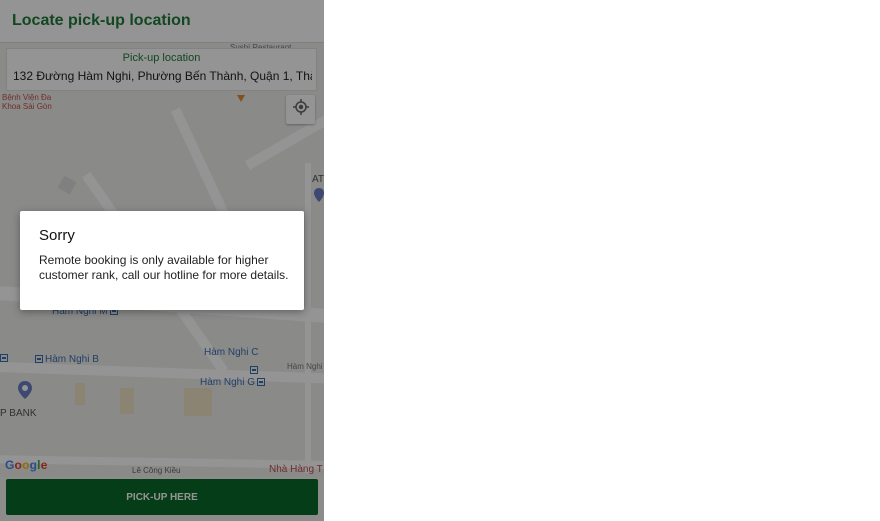 The width and height of the screenshot is (880, 521). I want to click on dialog-title: Sorry, so click(57, 235).